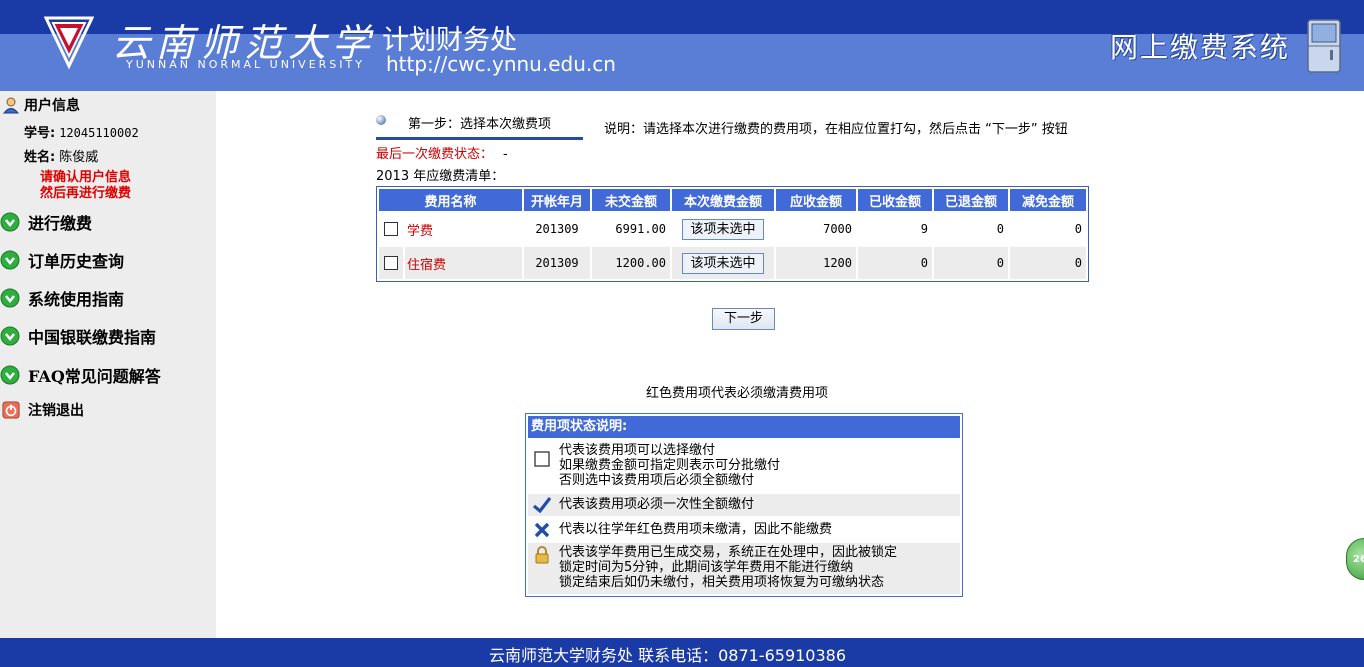  Describe the element at coordinates (816, 200) in the screenshot. I see `col-header-receivable: 应收金额` at that location.